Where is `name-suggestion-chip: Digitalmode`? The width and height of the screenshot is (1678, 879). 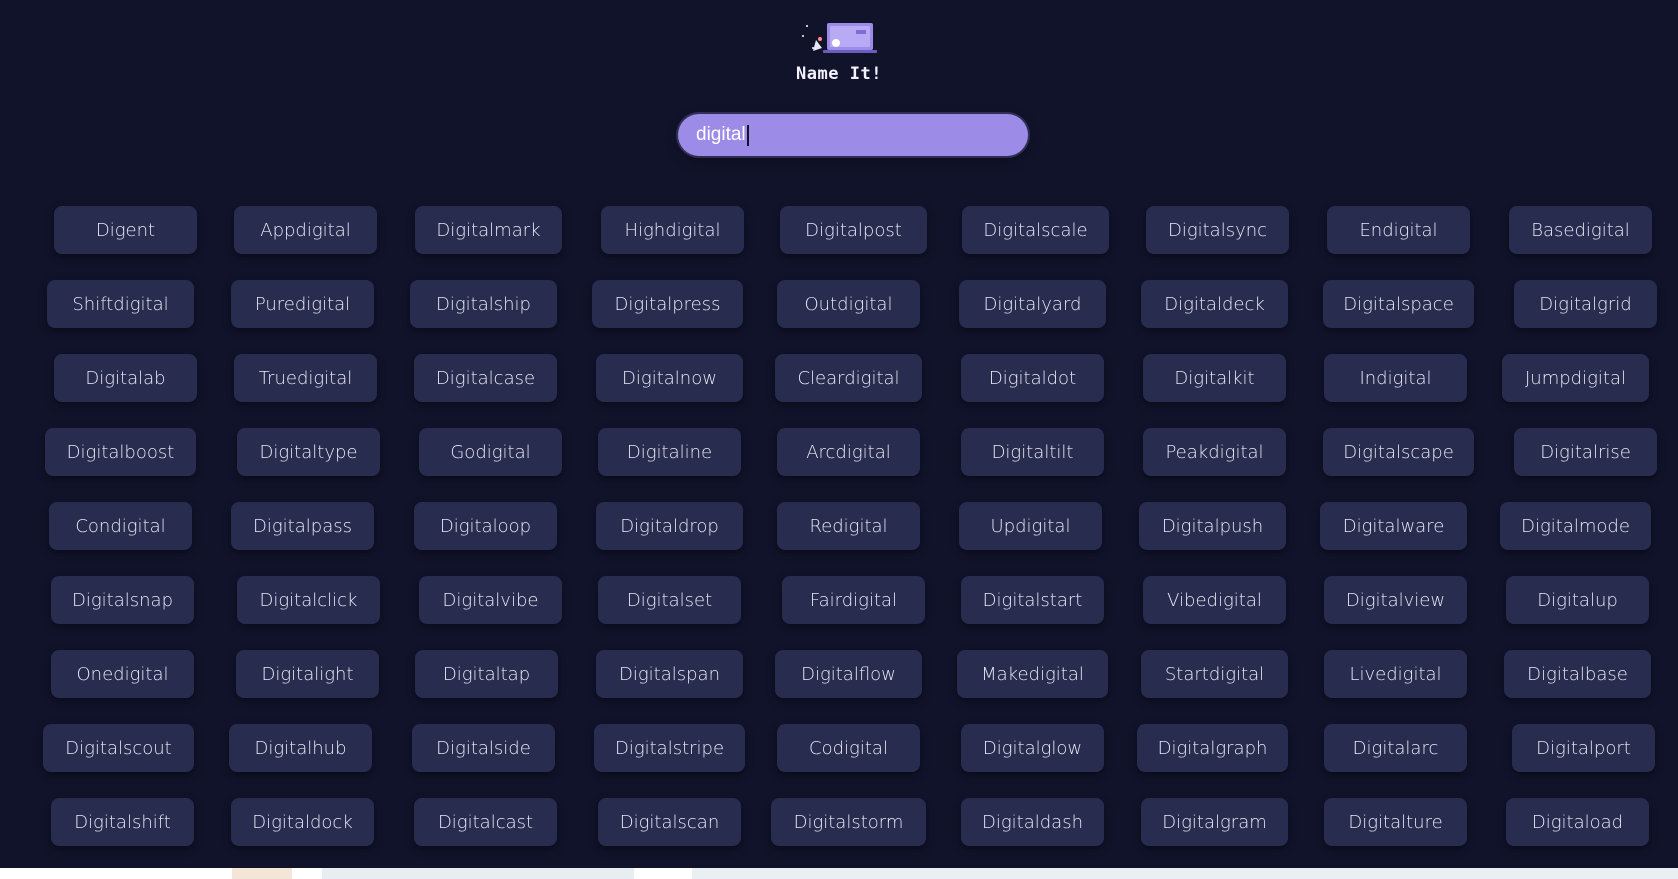
name-suggestion-chip: Digitalmode is located at coordinates (1575, 526).